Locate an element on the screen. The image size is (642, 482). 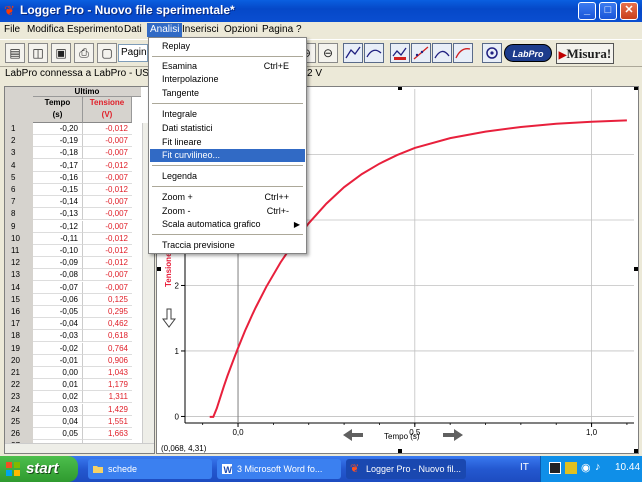
cell-time: -0,16 is located at coordinates (58, 177).